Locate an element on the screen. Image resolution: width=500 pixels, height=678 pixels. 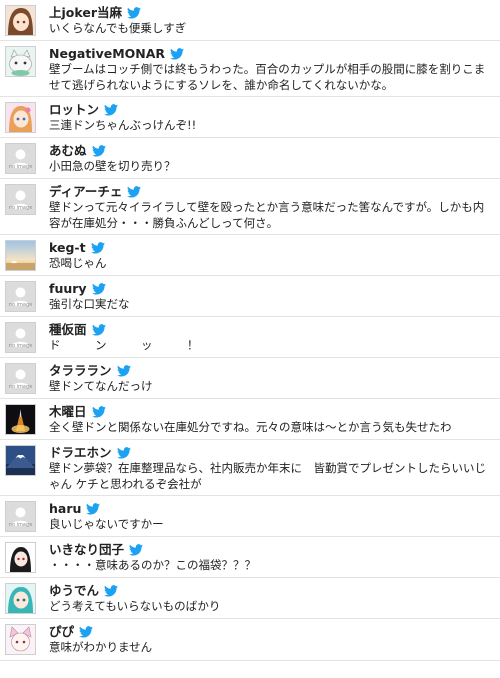
user-name: いきなり団子 is located at coordinates (86, 549).